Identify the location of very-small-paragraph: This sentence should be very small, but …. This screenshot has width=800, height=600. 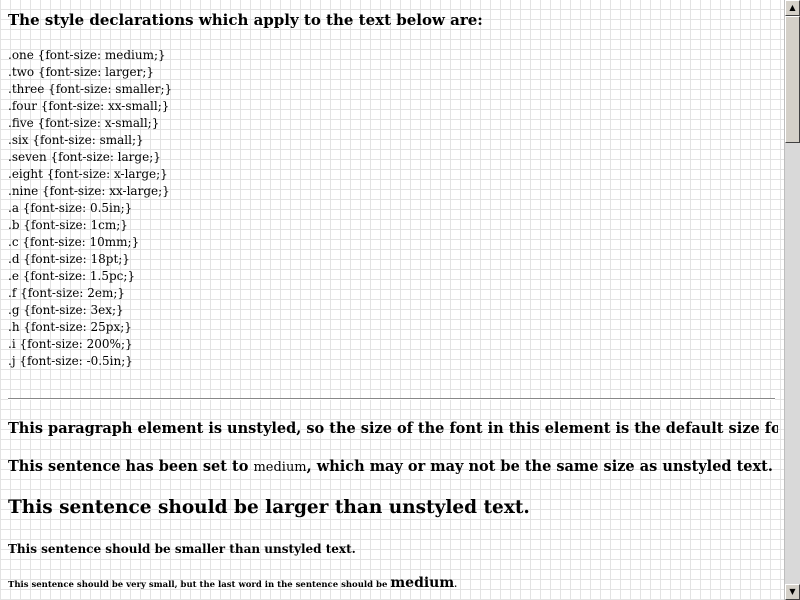
(232, 583).